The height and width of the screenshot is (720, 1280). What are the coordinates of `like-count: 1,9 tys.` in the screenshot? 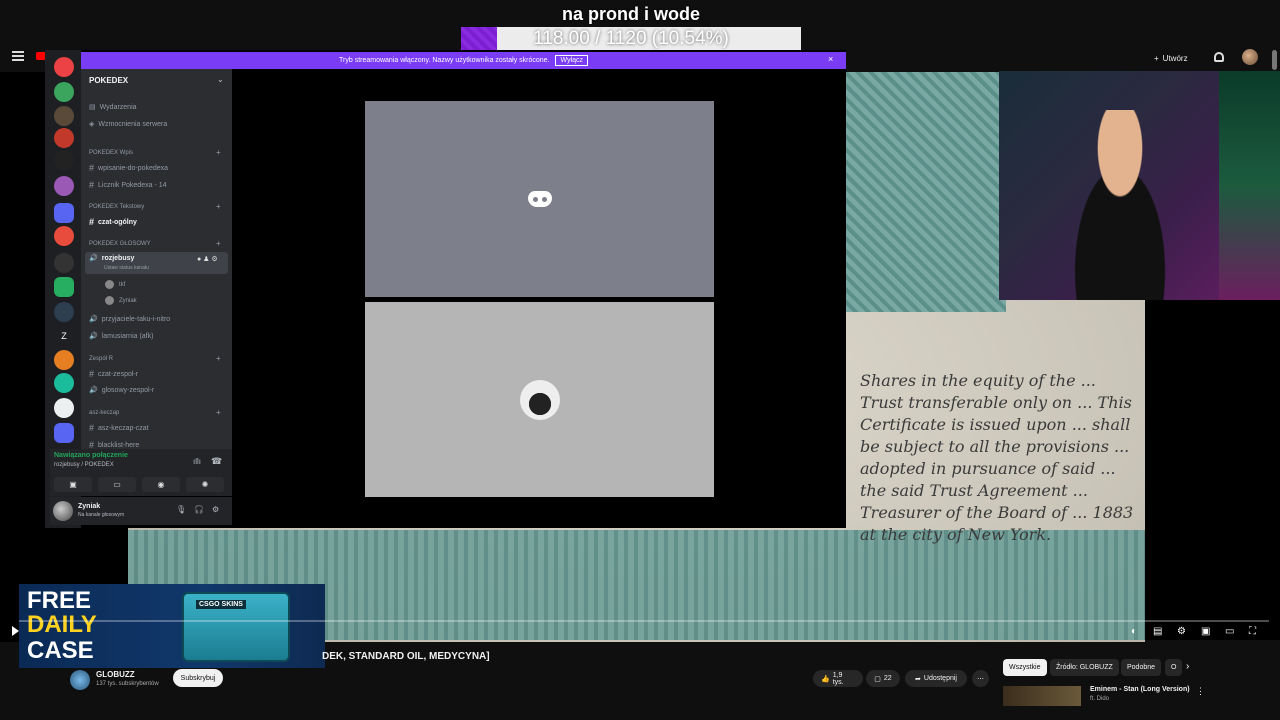 It's located at (838, 678).